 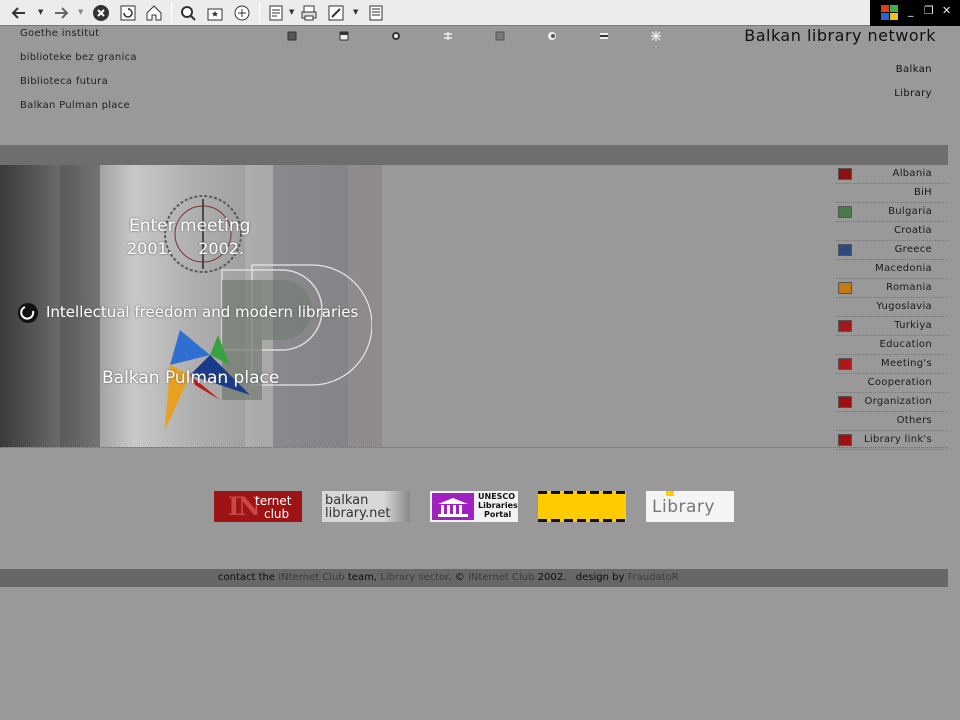 What do you see at coordinates (244, 506) in the screenshot?
I see `internet-club-logo-letters: IN` at bounding box center [244, 506].